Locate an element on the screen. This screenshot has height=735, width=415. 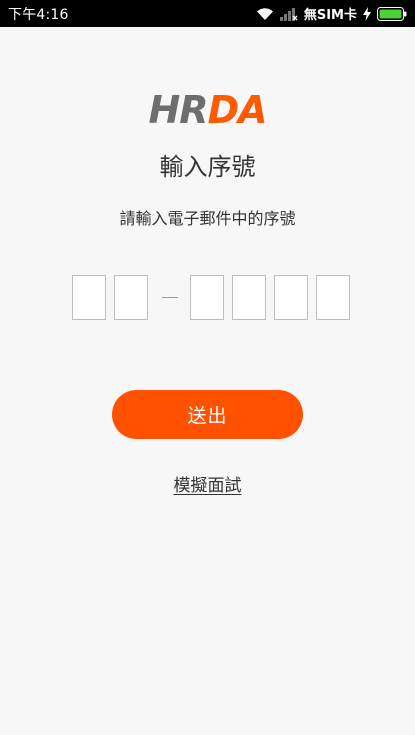
page-title: 輸入序號 is located at coordinates (207, 167).